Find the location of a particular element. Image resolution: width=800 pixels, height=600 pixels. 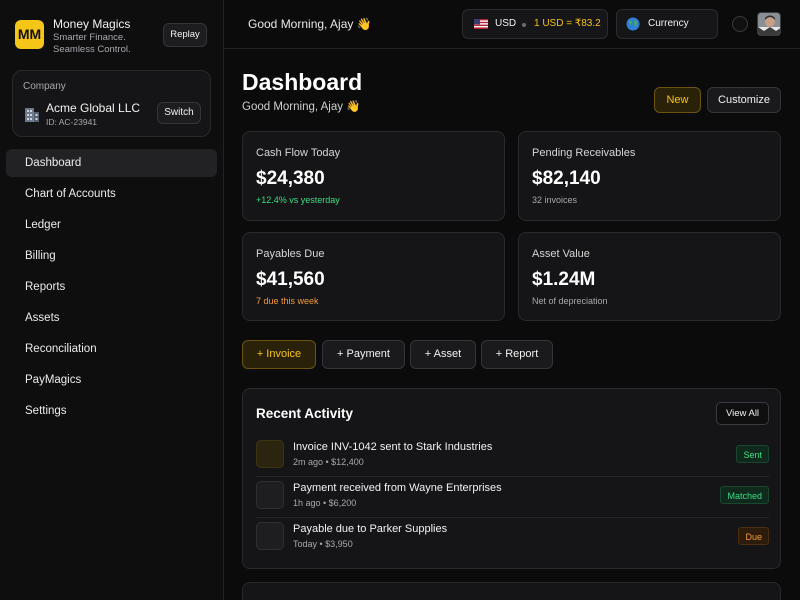

avatar is located at coordinates (769, 24).